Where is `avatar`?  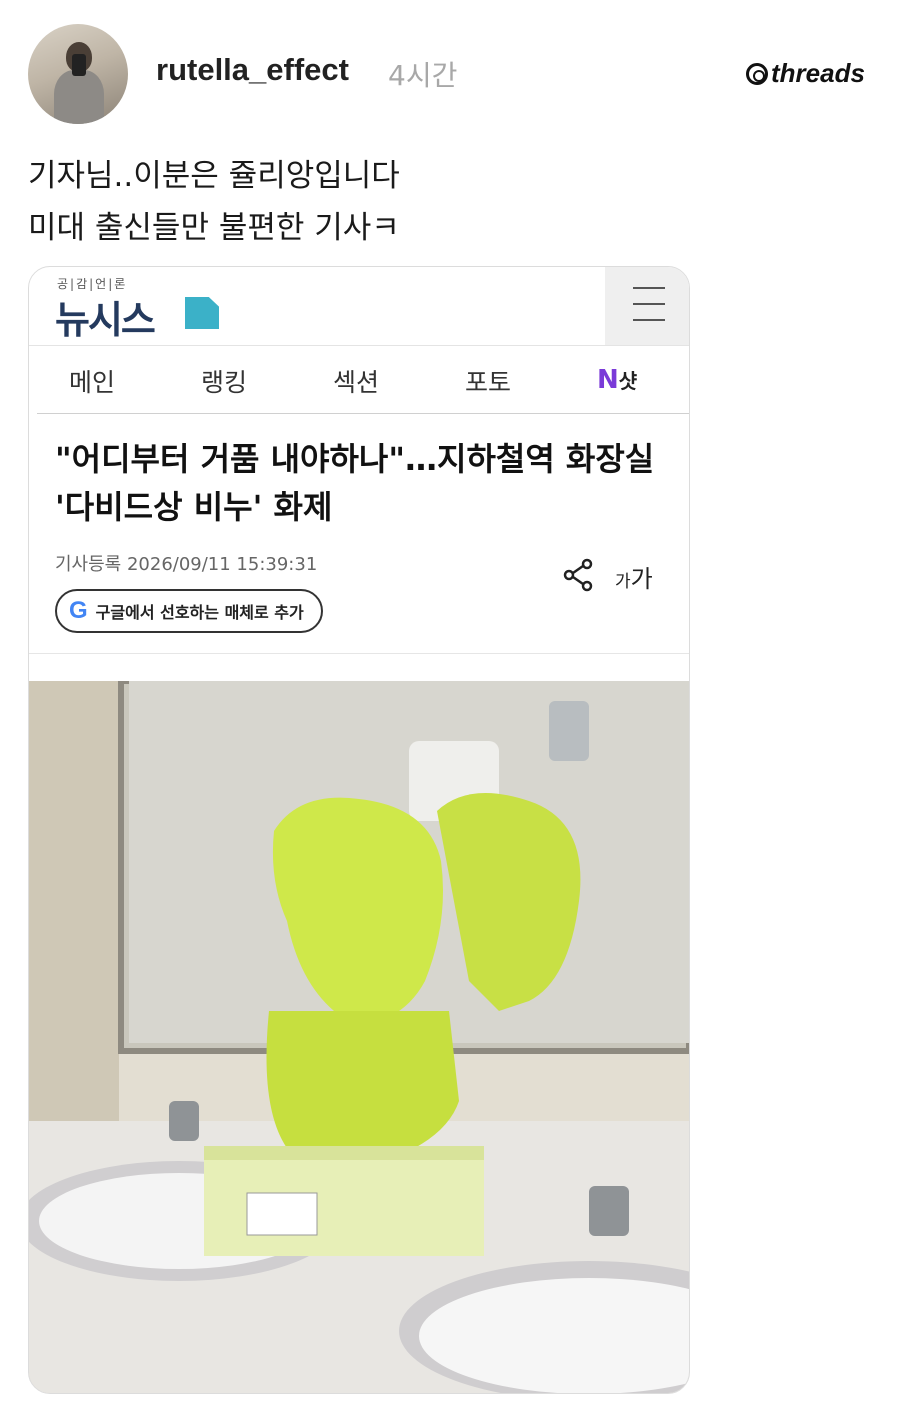 avatar is located at coordinates (78, 74).